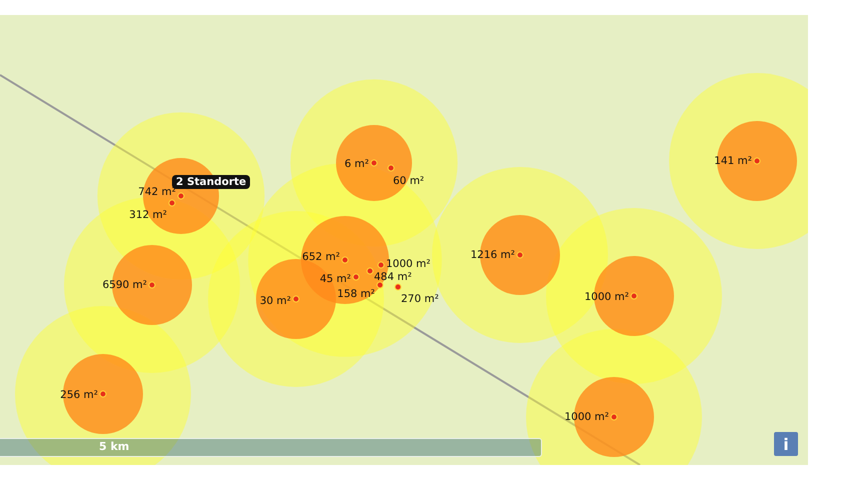 This screenshot has height=480, width=853. Describe the element at coordinates (408, 181) in the screenshot. I see `area-label: 60 m²` at that location.